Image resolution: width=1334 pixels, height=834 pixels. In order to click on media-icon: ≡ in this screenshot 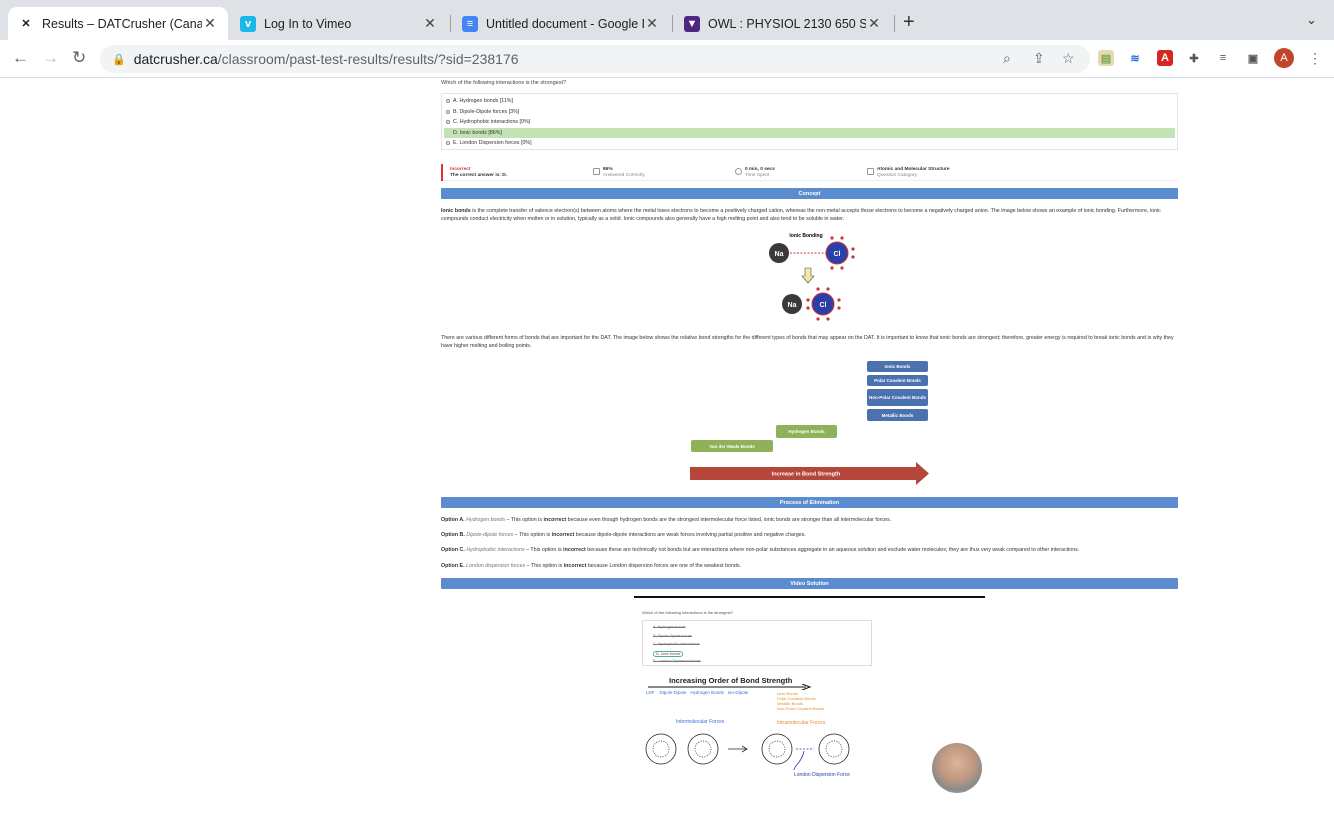, I will do `click(1223, 58)`.